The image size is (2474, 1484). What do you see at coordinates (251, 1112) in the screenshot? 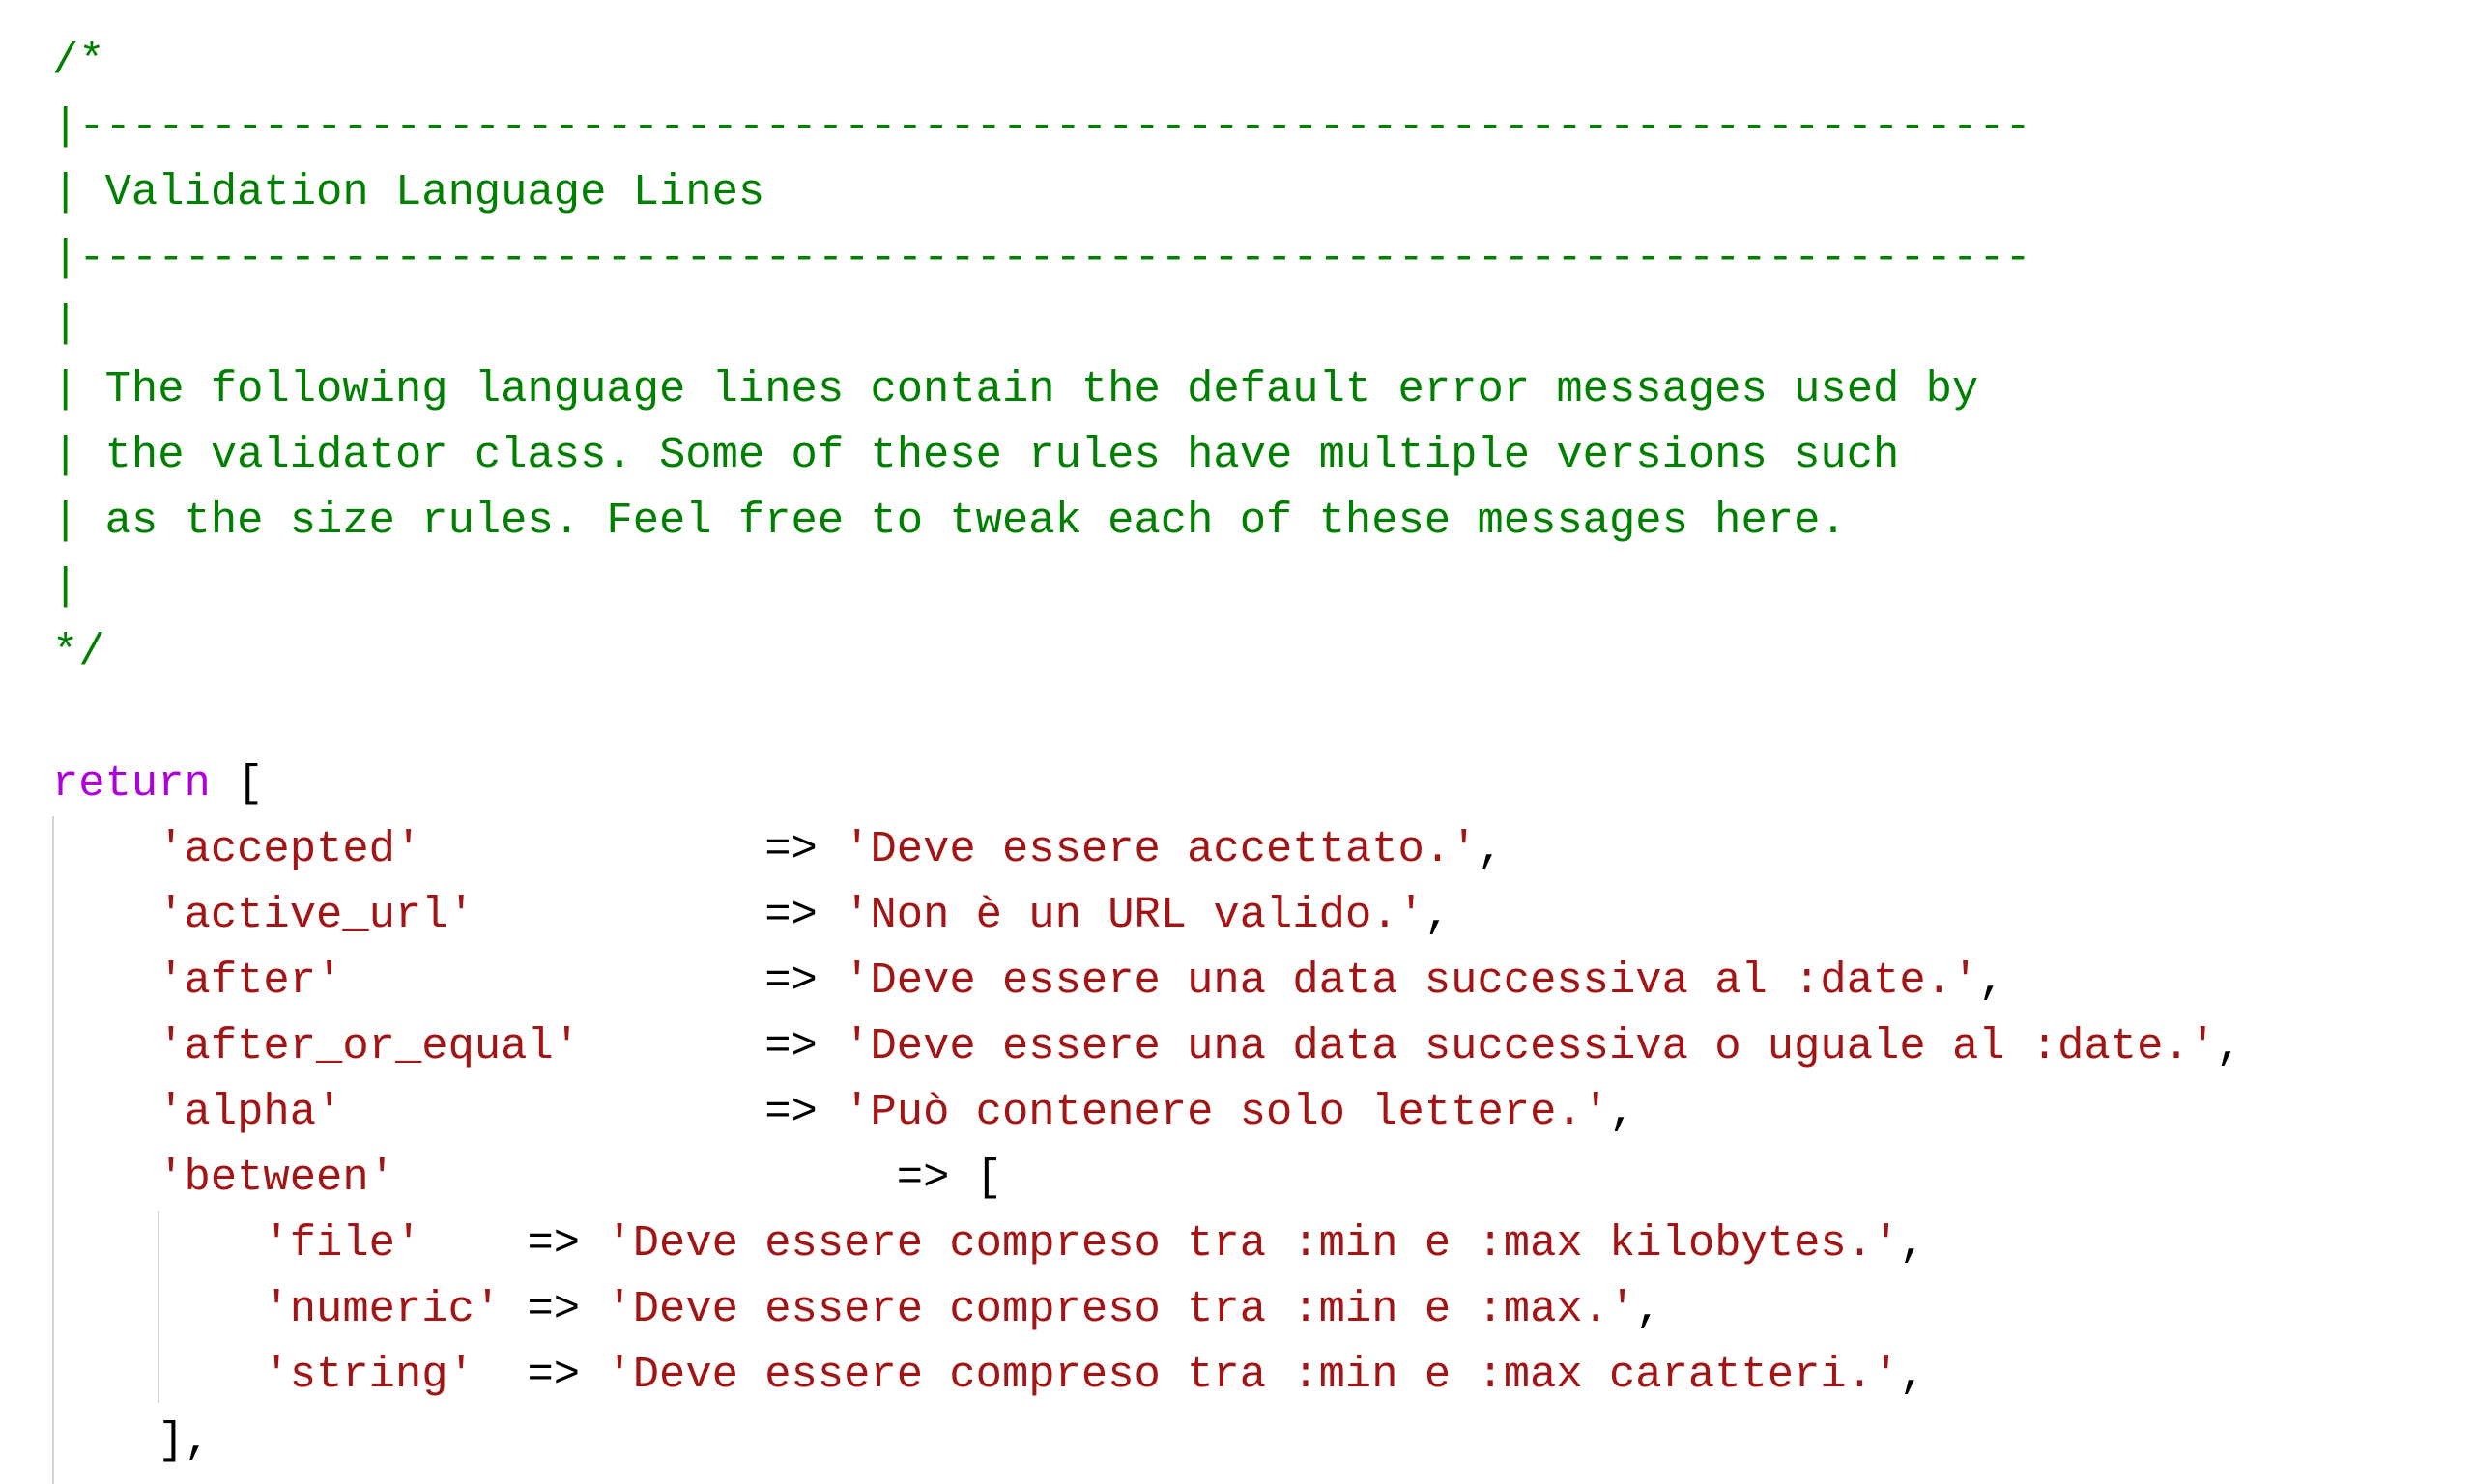
I see `entry-key: 'alpha'` at bounding box center [251, 1112].